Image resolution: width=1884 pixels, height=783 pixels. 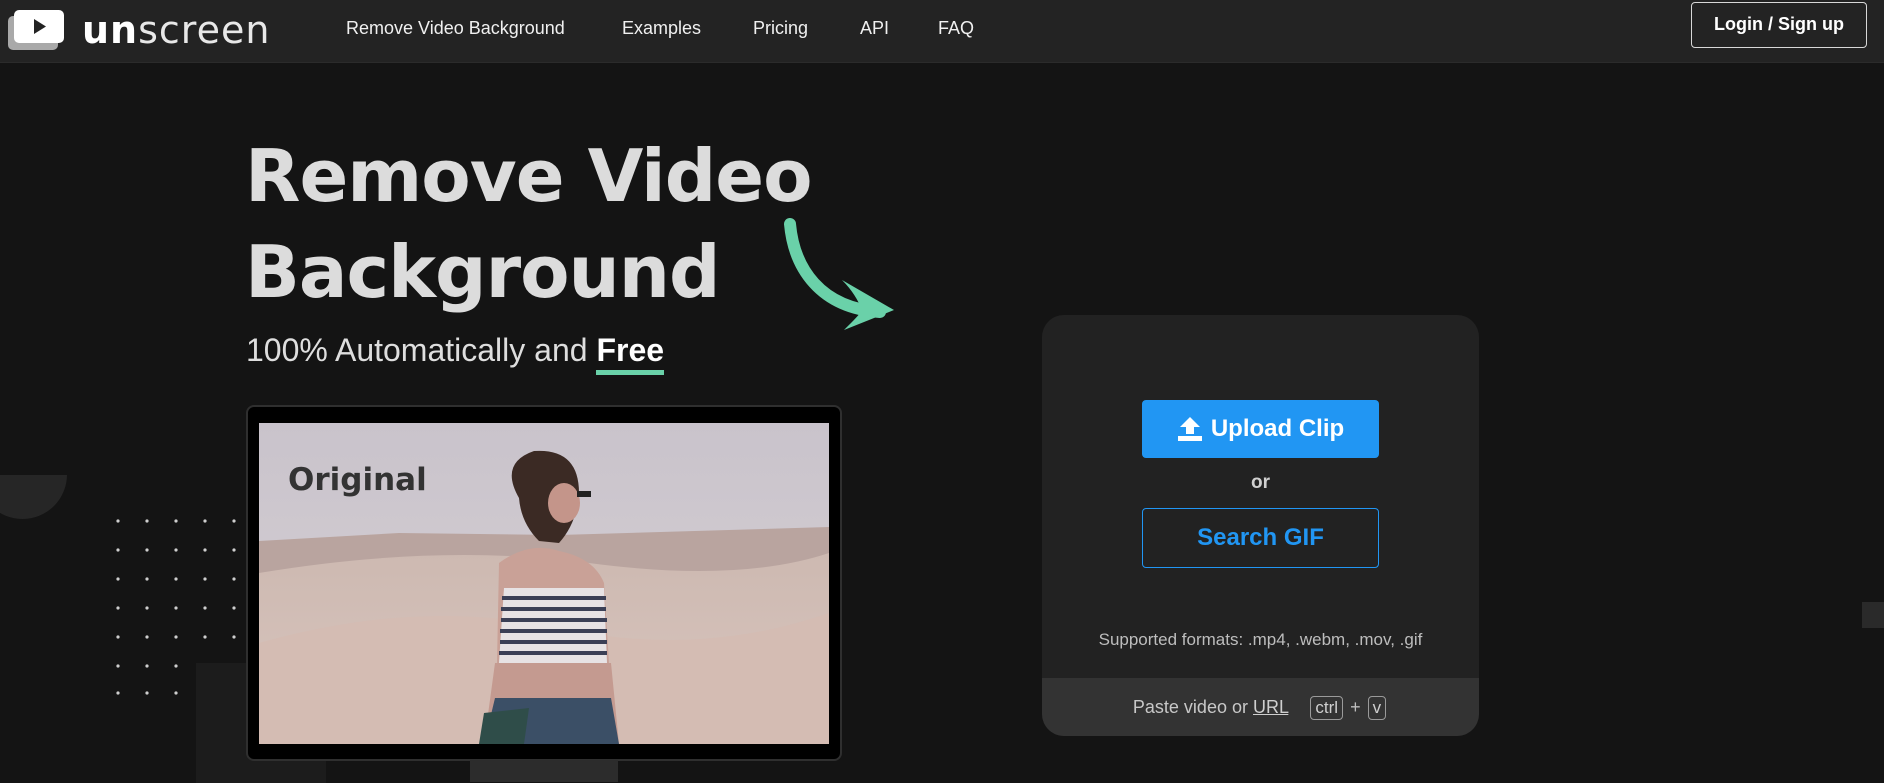 What do you see at coordinates (1260, 482) in the screenshot?
I see `or-separator: or` at bounding box center [1260, 482].